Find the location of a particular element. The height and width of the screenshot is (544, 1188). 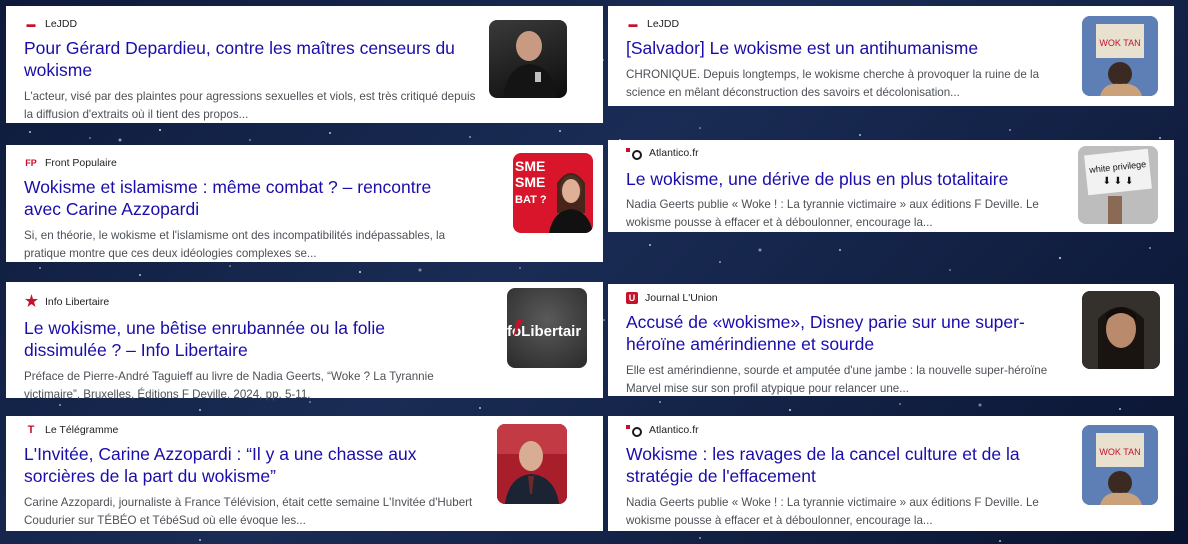

article-thumbnail: SME SME BAT ? is located at coordinates (553, 193).